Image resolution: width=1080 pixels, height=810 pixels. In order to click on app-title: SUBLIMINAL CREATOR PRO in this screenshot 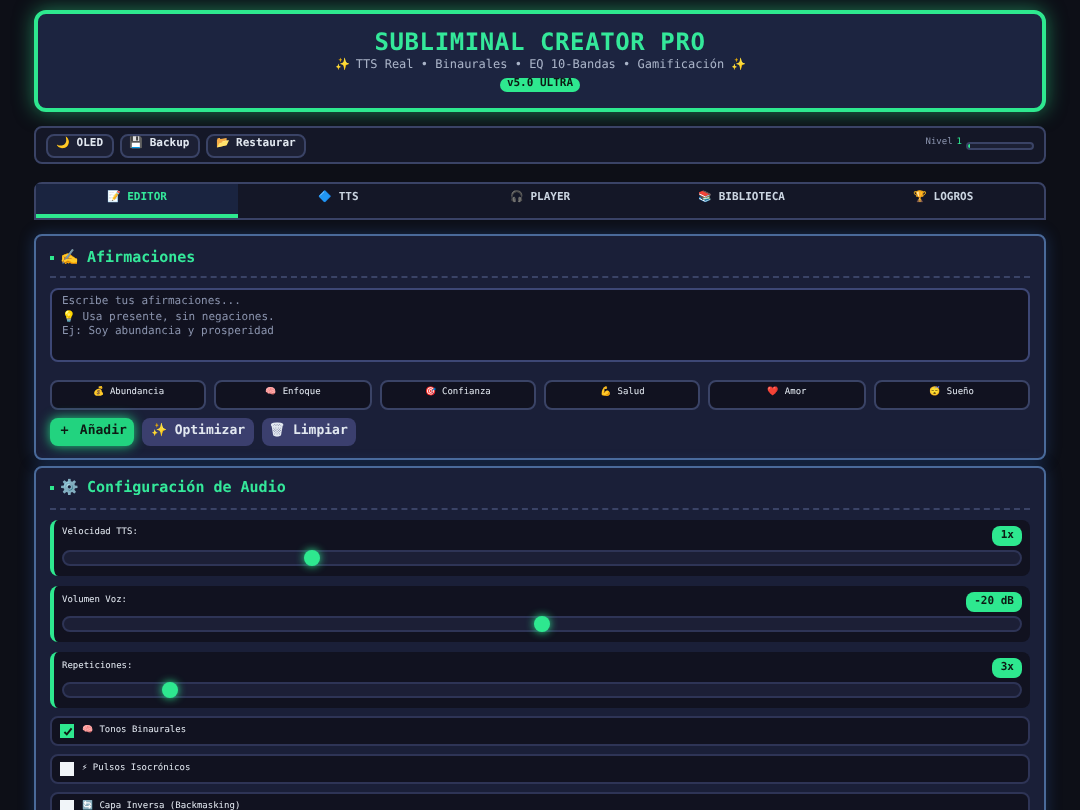, I will do `click(540, 41)`.